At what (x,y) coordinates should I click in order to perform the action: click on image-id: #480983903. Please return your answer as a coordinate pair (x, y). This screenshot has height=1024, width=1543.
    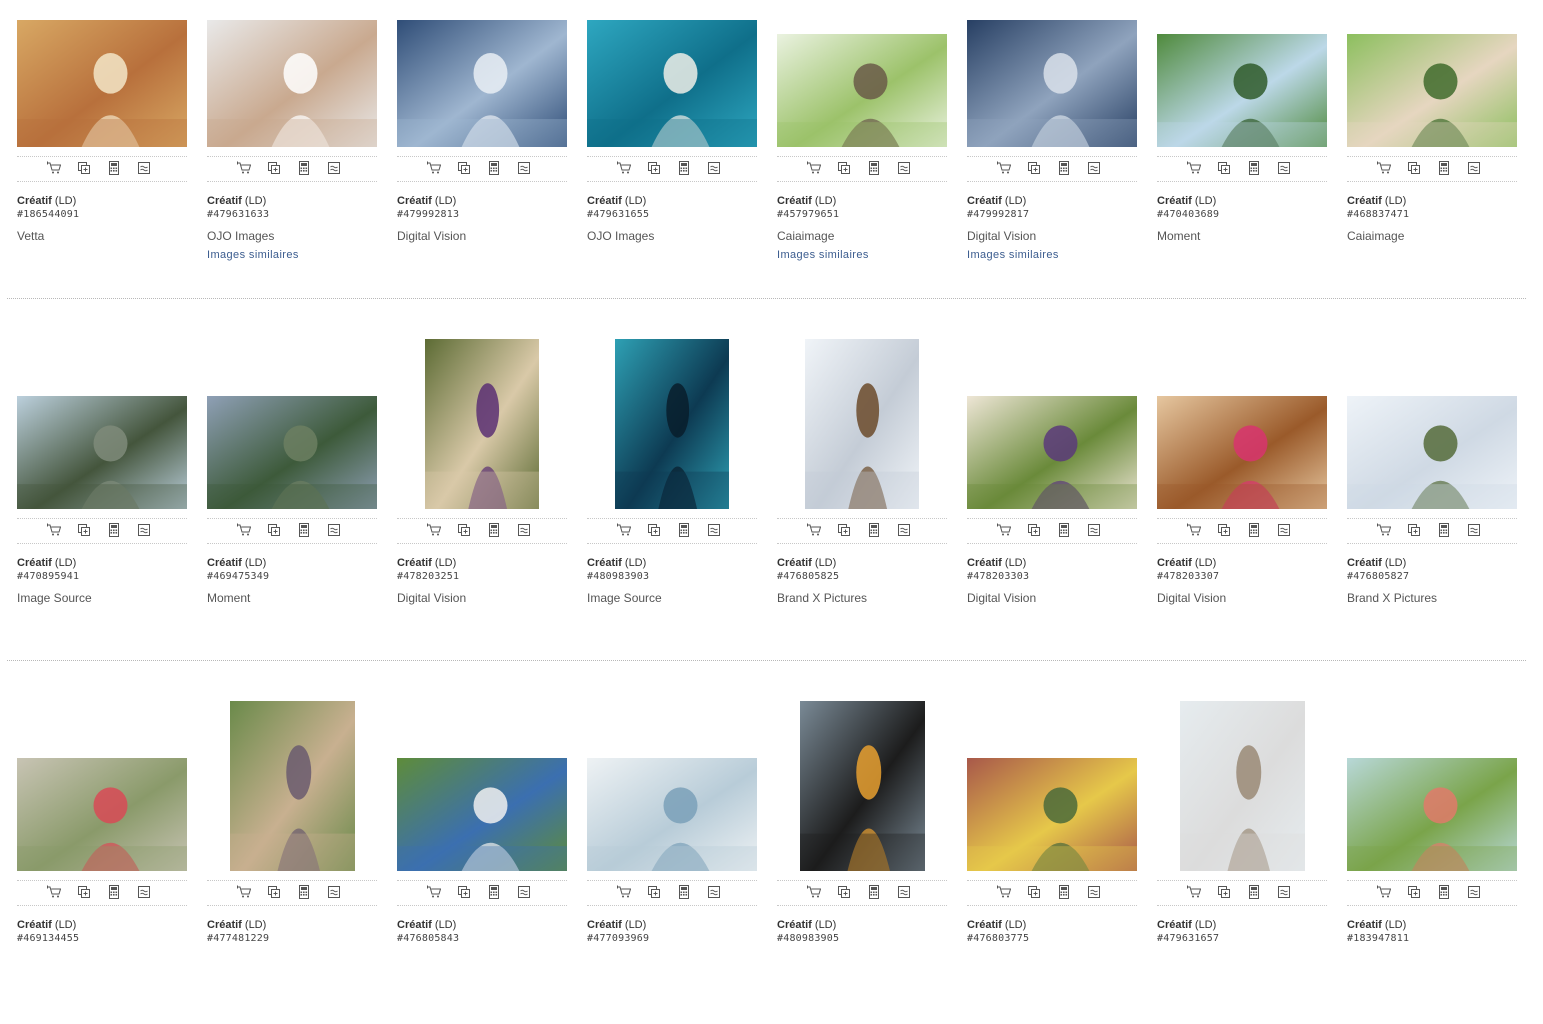
    Looking at the image, I should click on (672, 577).